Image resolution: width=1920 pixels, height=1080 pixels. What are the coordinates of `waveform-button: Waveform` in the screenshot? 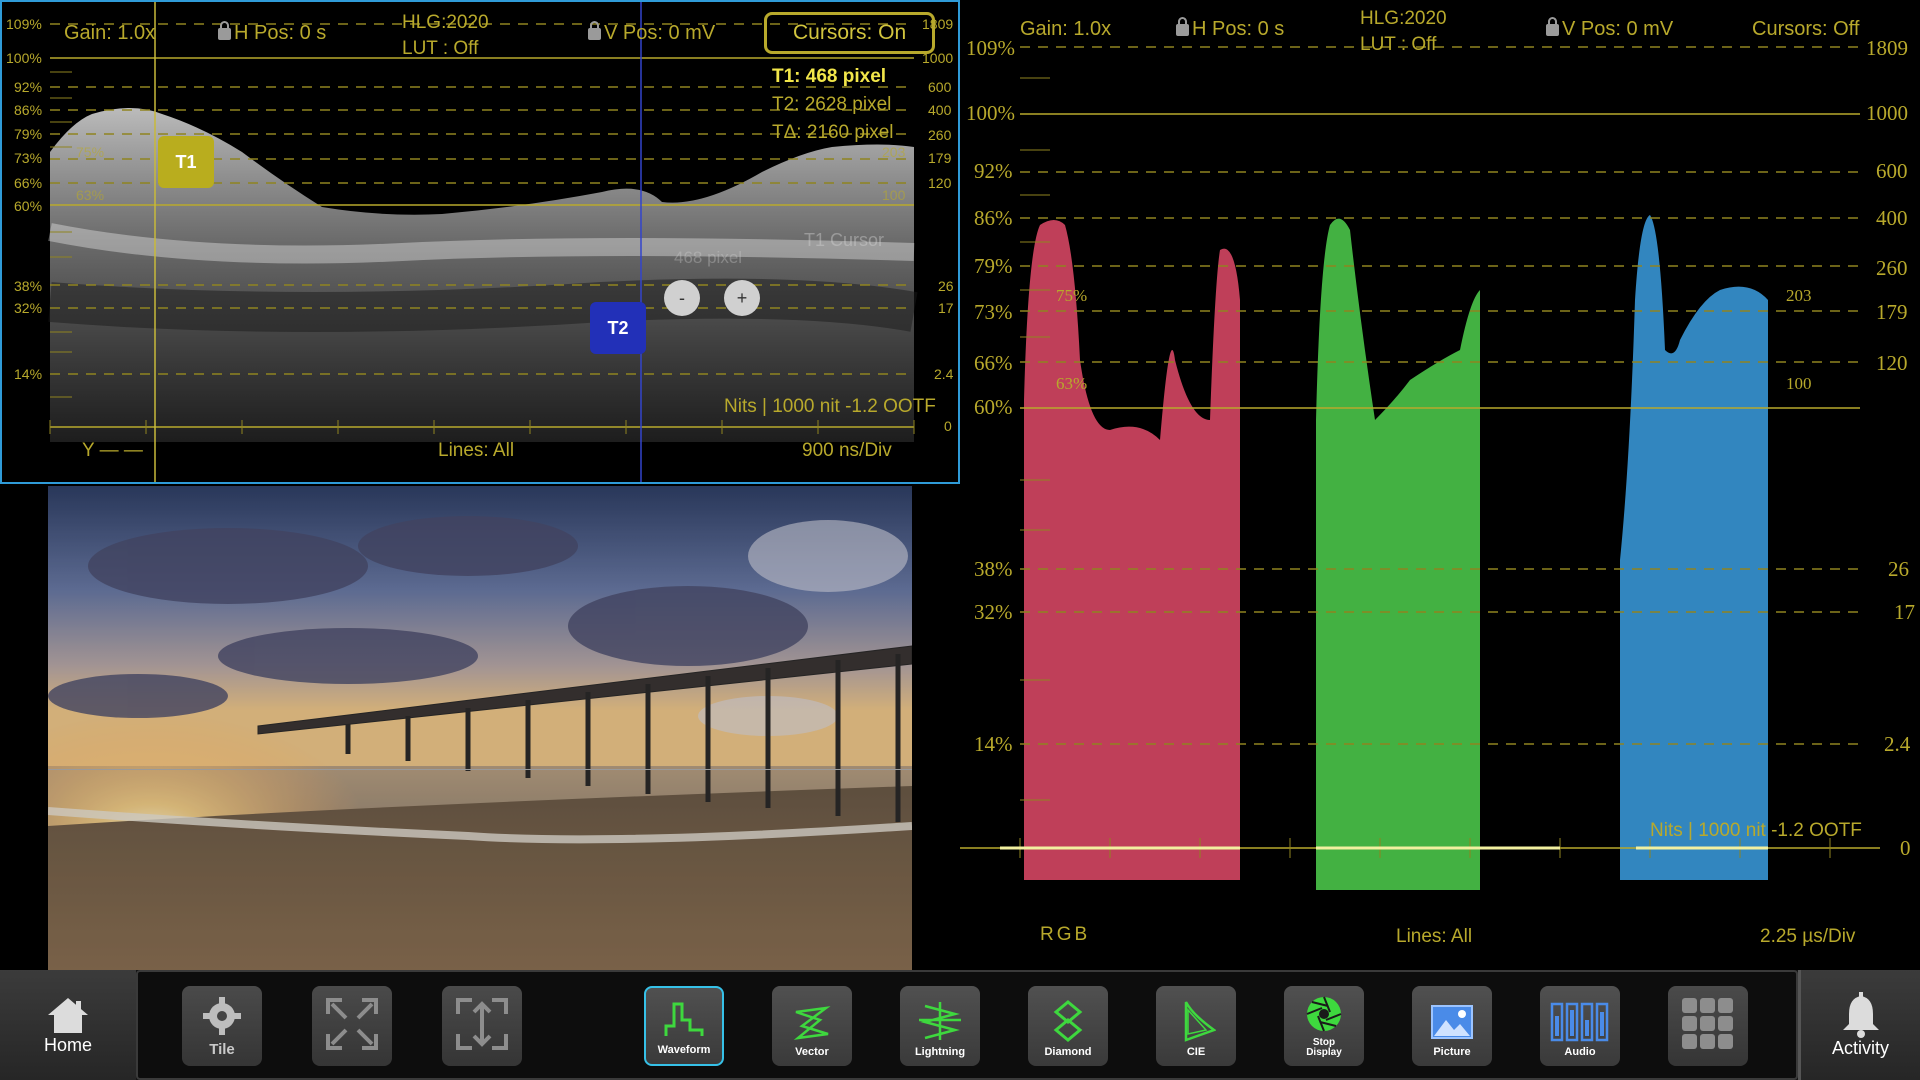 It's located at (684, 1026).